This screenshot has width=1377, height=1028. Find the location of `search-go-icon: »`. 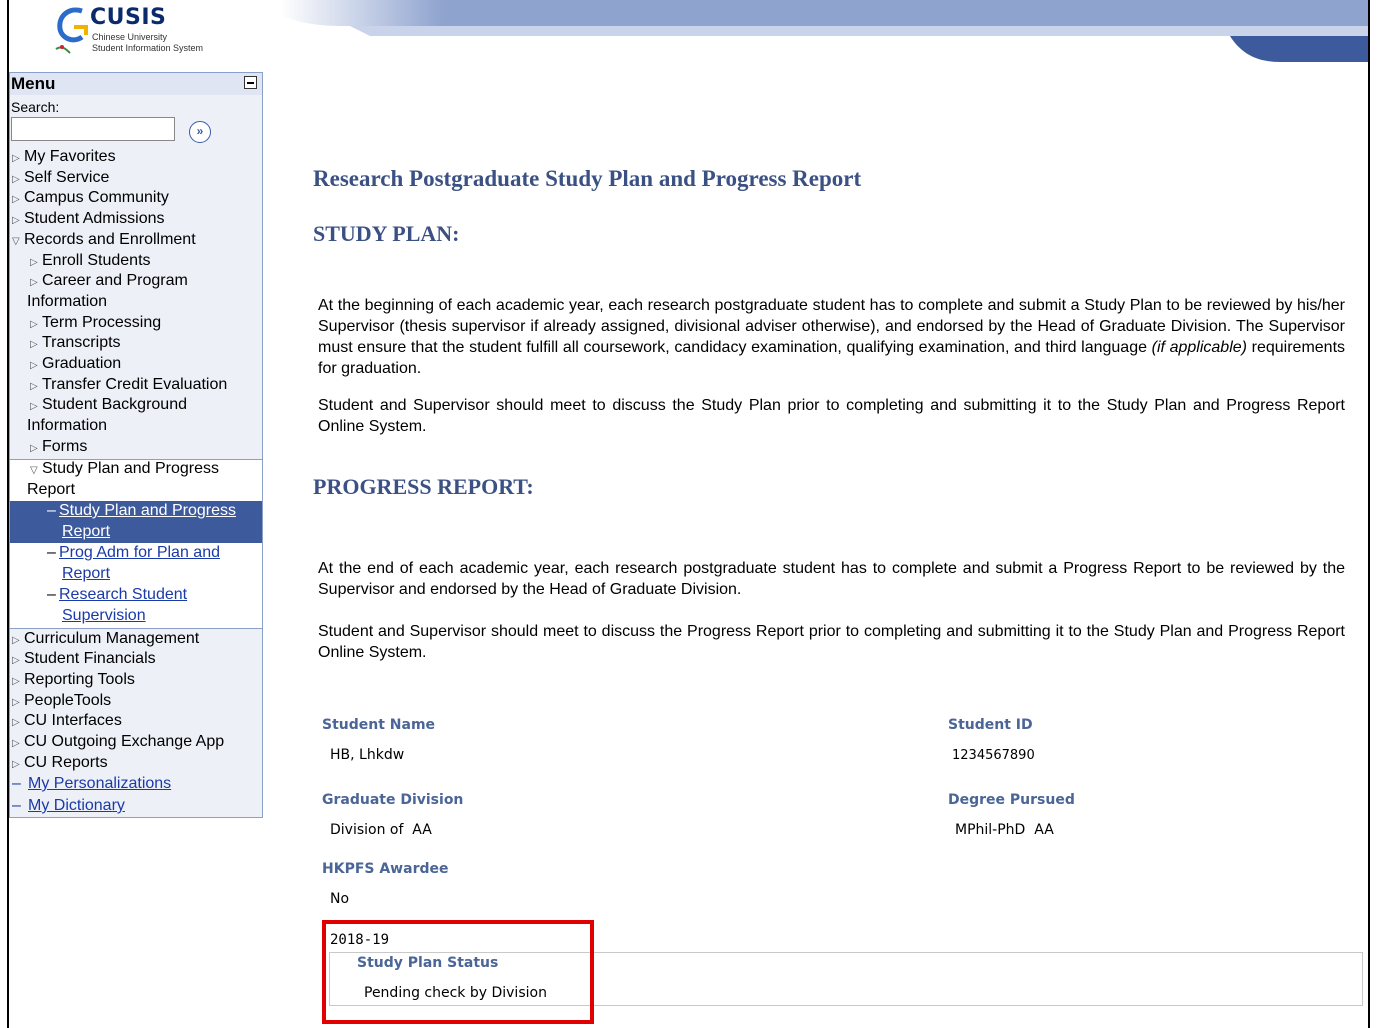

search-go-icon: » is located at coordinates (200, 132).